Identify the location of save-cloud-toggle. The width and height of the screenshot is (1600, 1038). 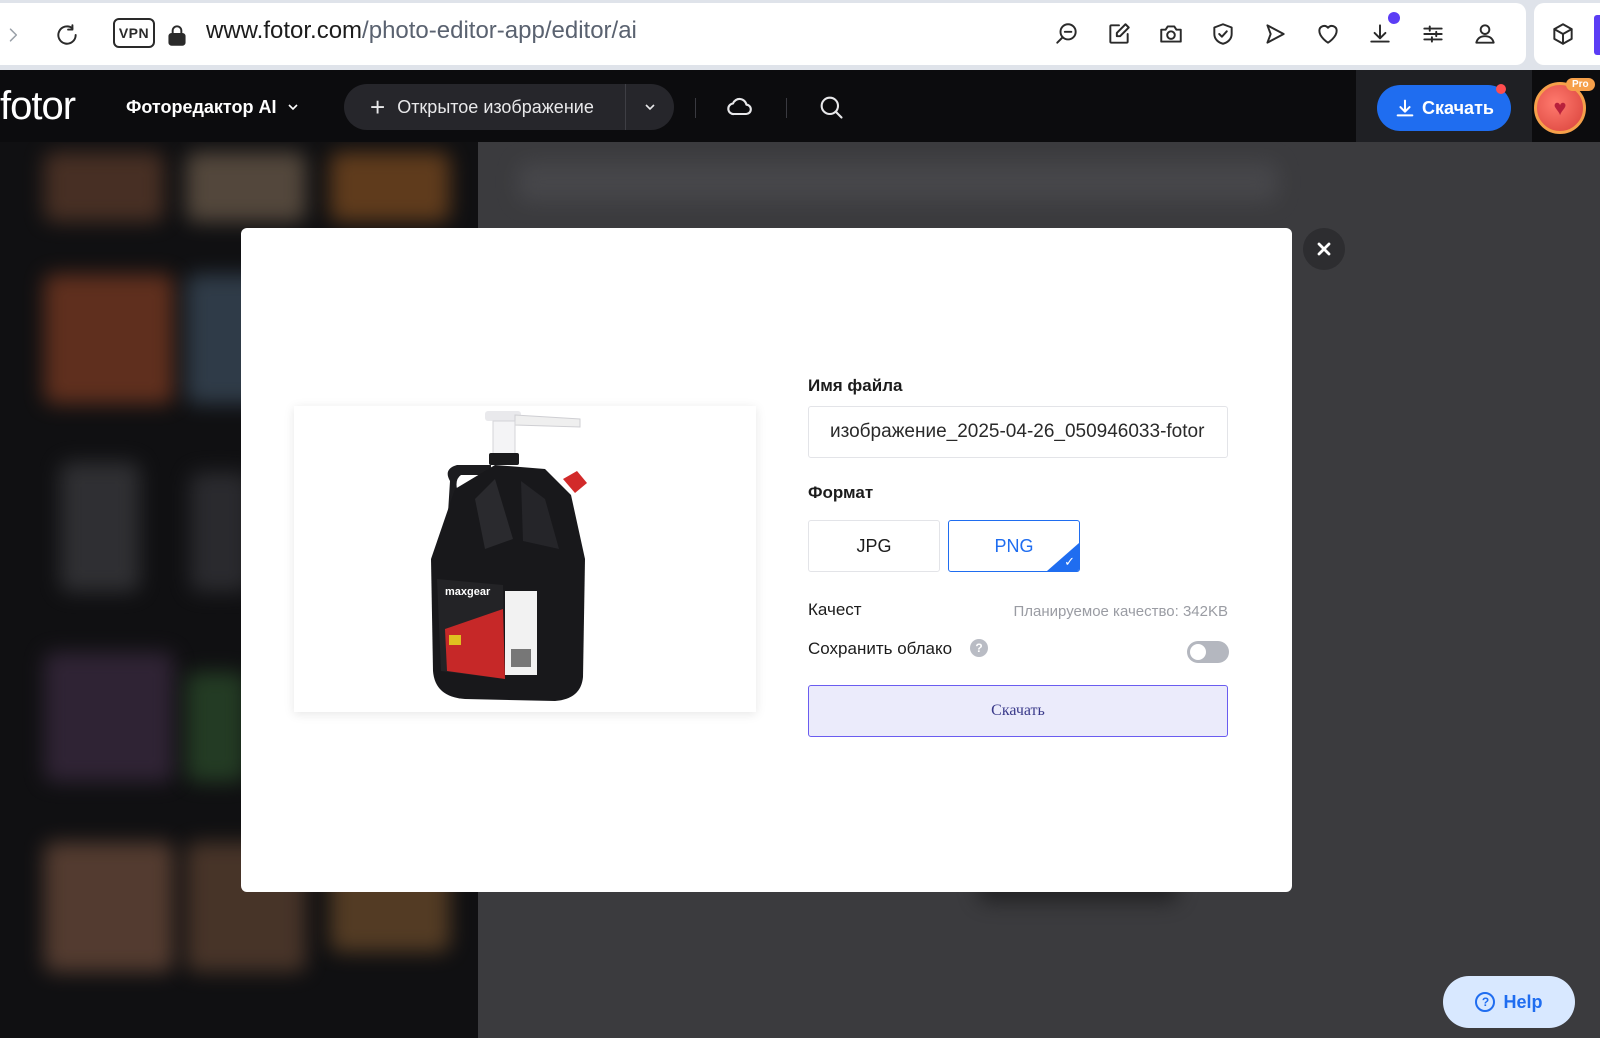
(1208, 652).